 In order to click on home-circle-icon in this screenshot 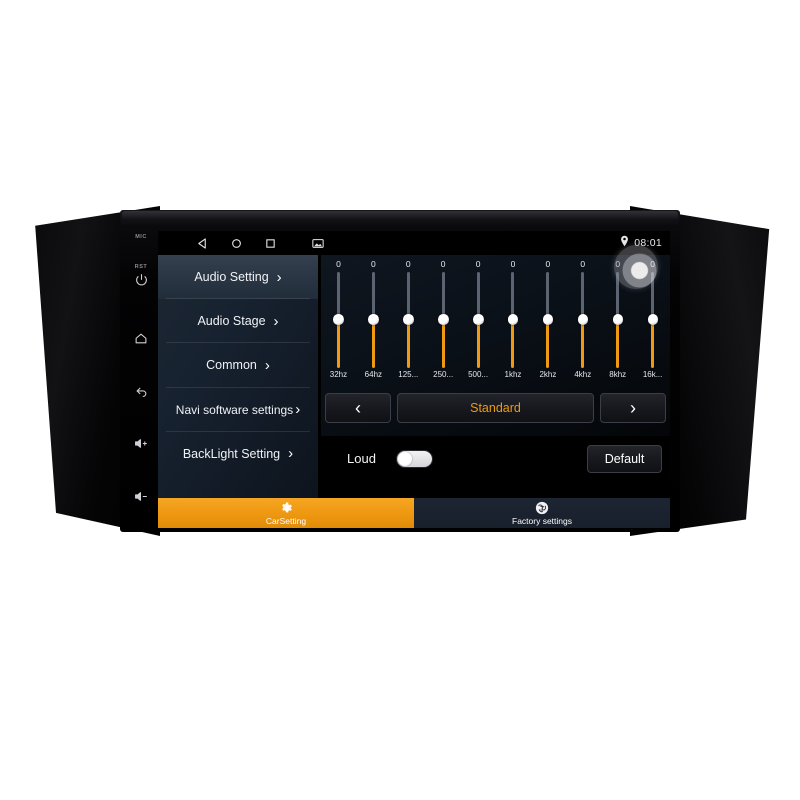, I will do `click(236, 243)`.